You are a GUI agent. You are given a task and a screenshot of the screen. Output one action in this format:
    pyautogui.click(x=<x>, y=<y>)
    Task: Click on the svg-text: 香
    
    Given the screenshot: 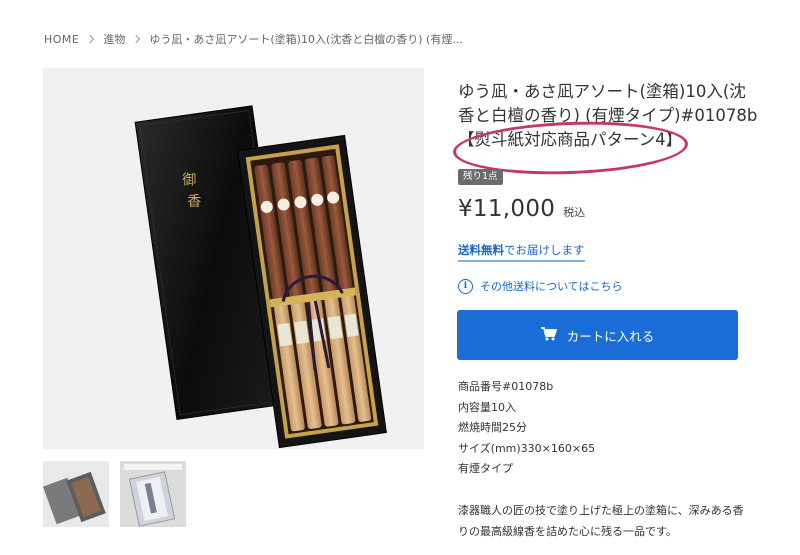 What is the action you would take?
    pyautogui.click(x=194, y=202)
    